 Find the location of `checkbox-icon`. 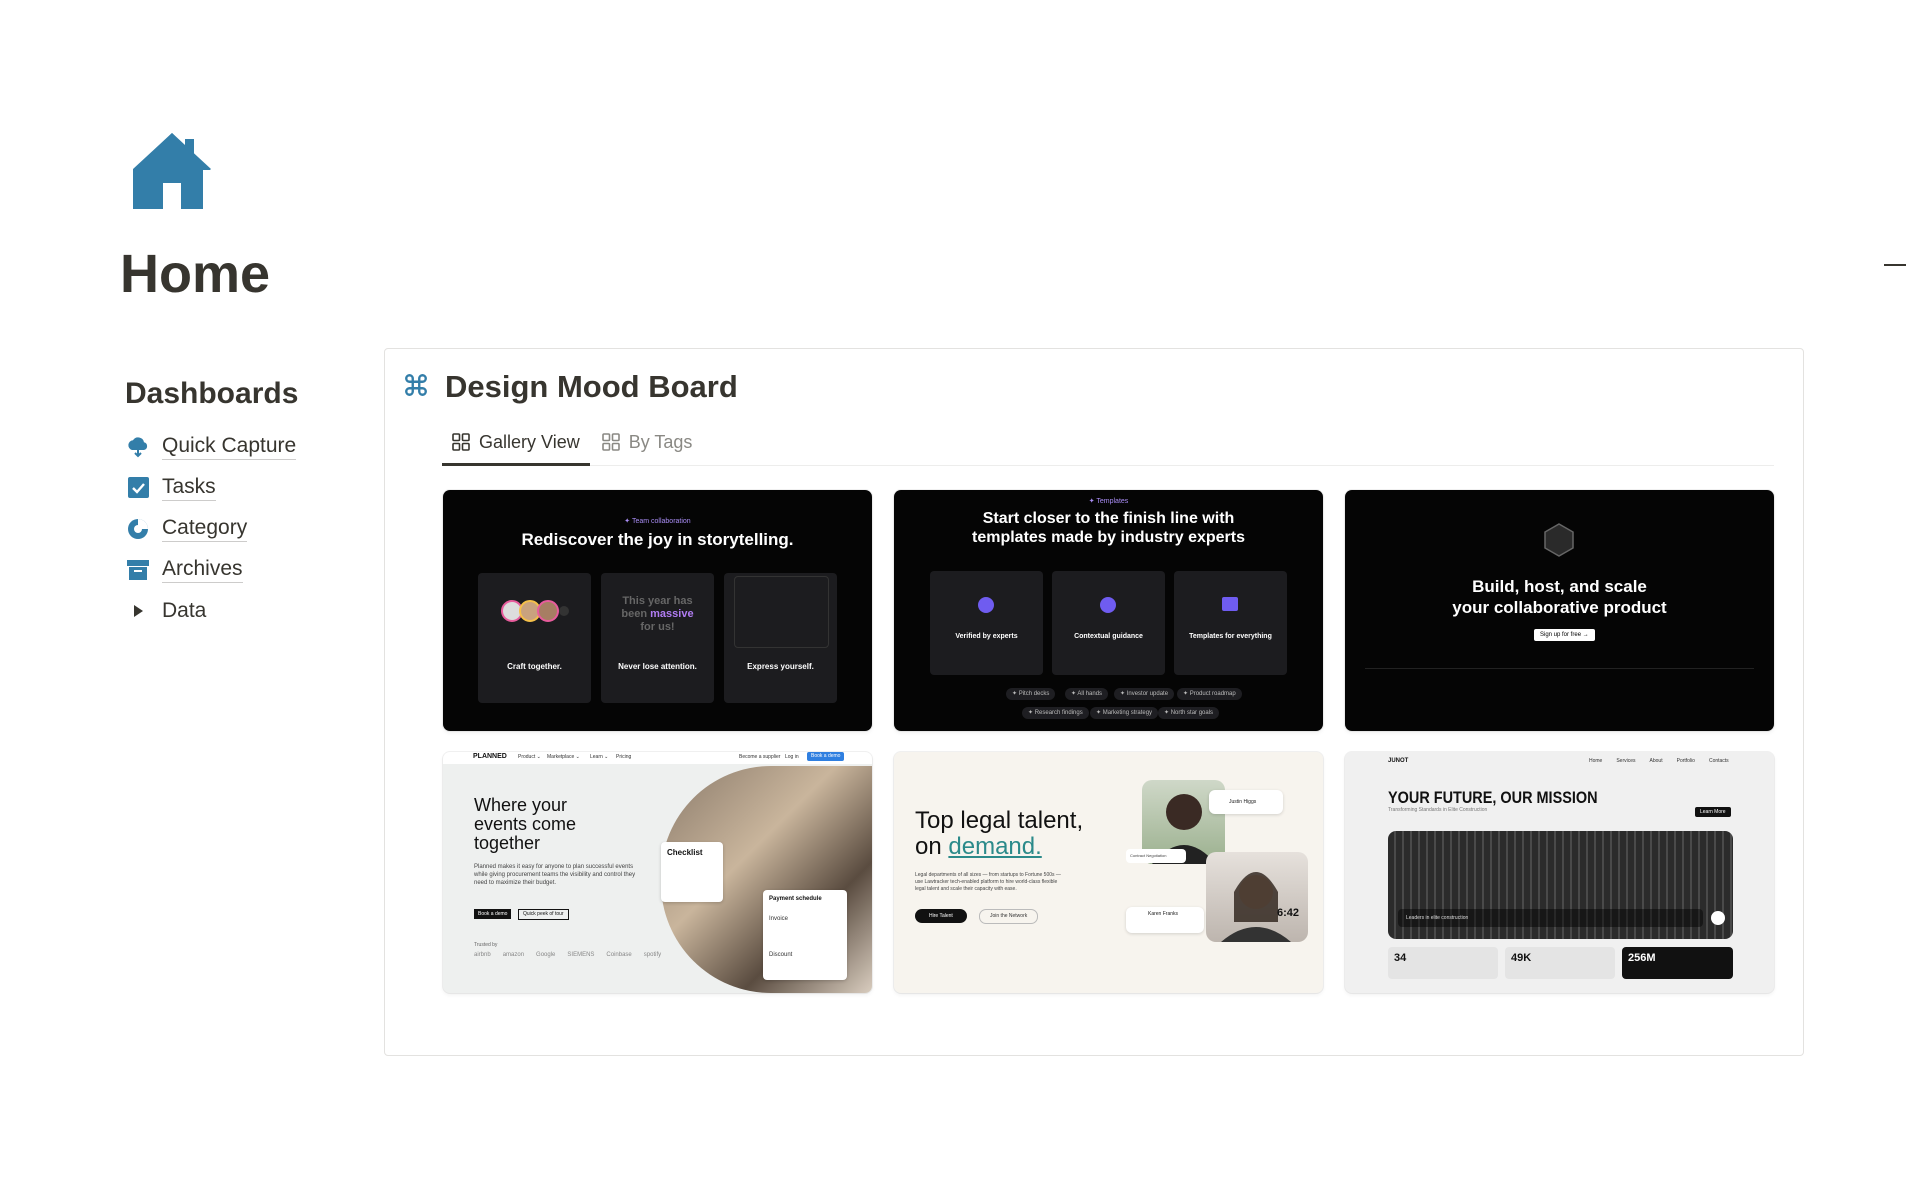

checkbox-icon is located at coordinates (138, 488).